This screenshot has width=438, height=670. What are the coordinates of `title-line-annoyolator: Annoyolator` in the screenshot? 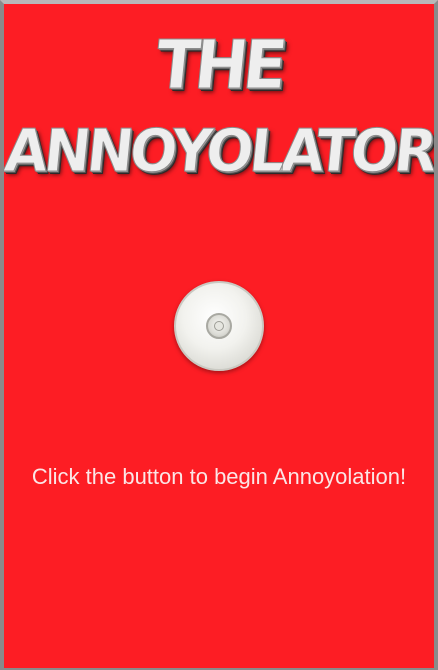 It's located at (219, 151).